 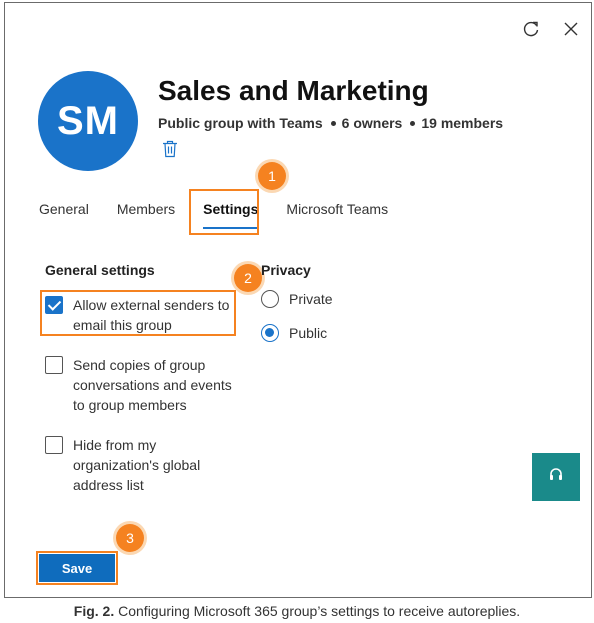 I want to click on tab-members: Members, so click(x=146, y=215).